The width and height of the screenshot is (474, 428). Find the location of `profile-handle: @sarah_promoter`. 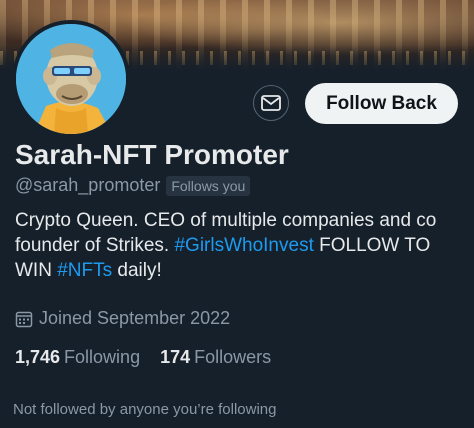

profile-handle: @sarah_promoter is located at coordinates (88, 185).